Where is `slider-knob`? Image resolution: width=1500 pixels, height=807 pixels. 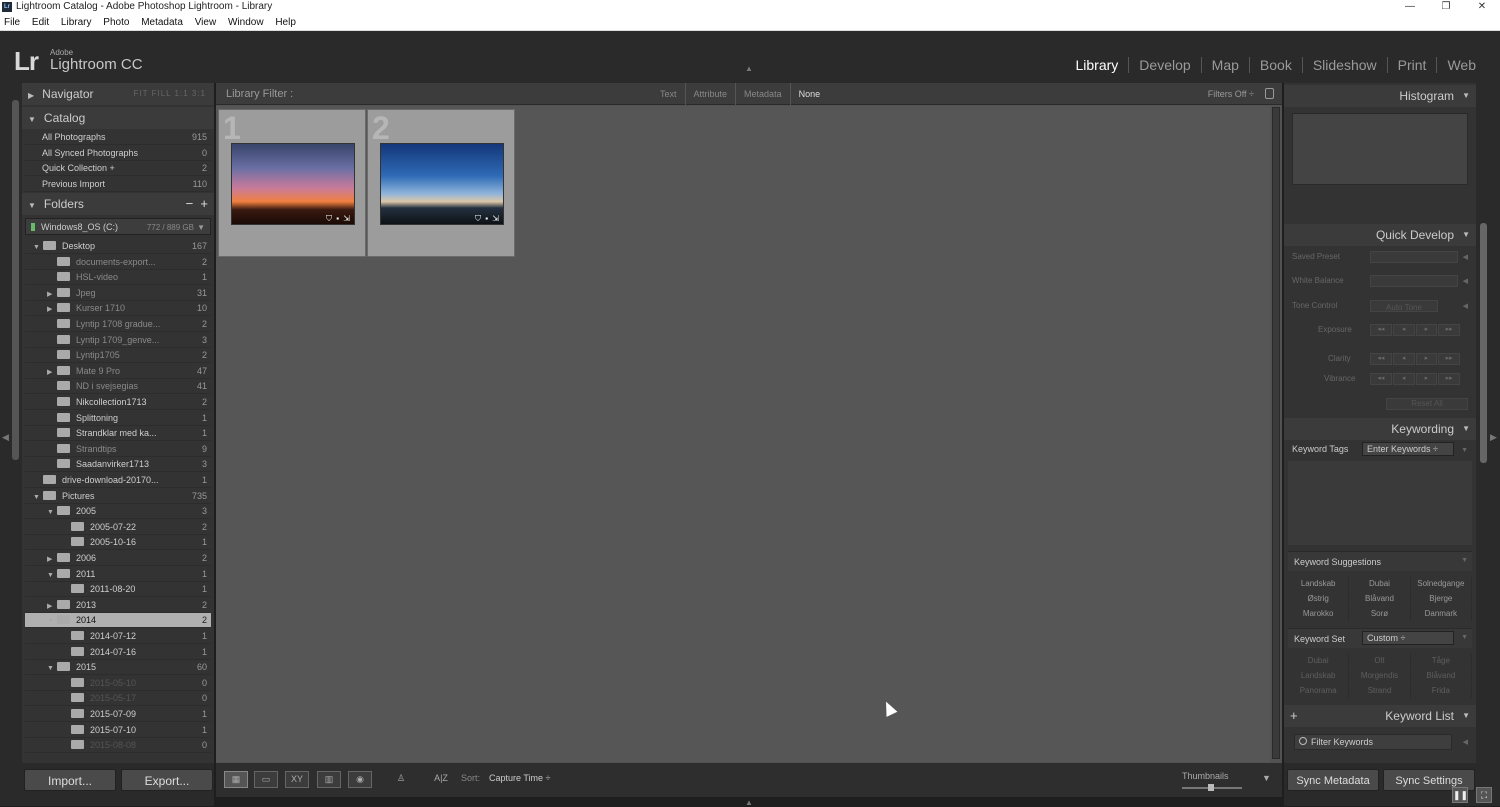
slider-knob is located at coordinates (1211, 787).